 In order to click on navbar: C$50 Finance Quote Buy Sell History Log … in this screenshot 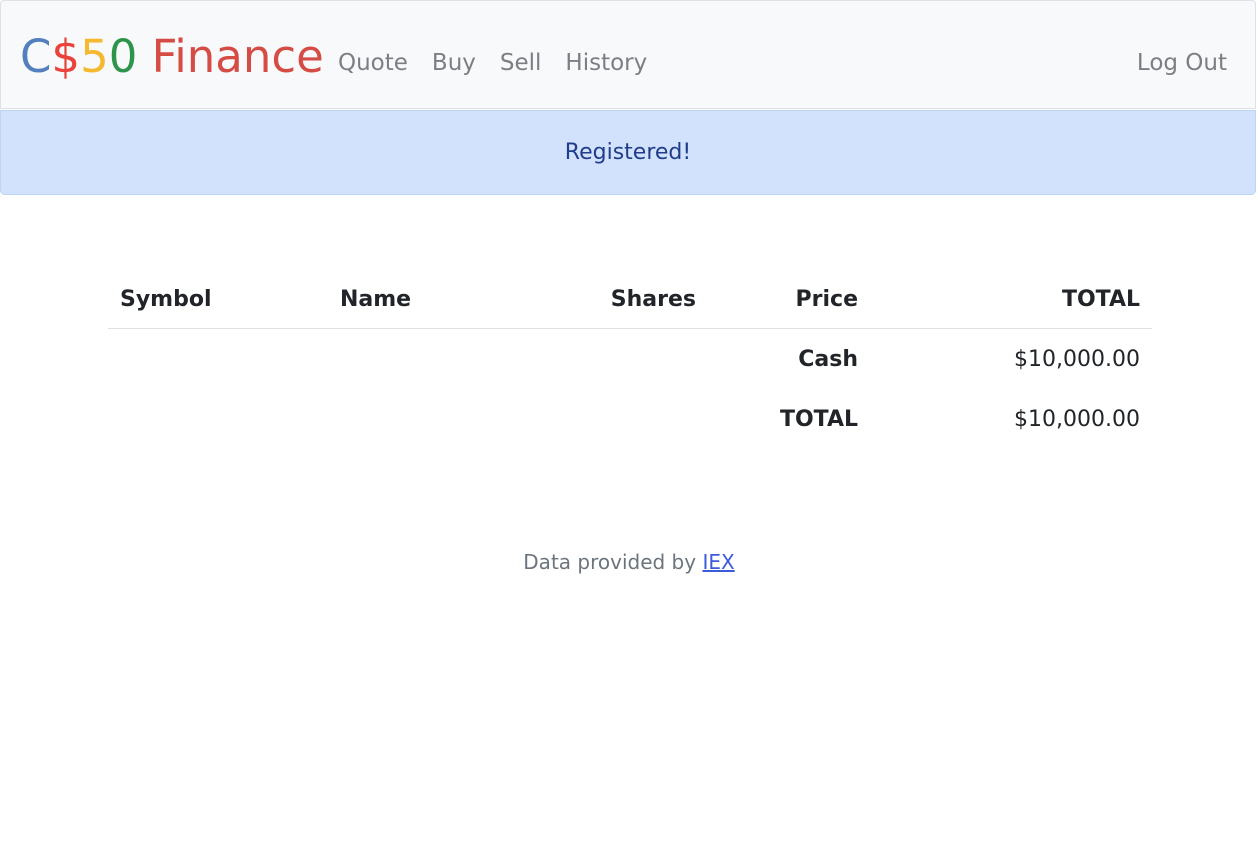, I will do `click(628, 54)`.